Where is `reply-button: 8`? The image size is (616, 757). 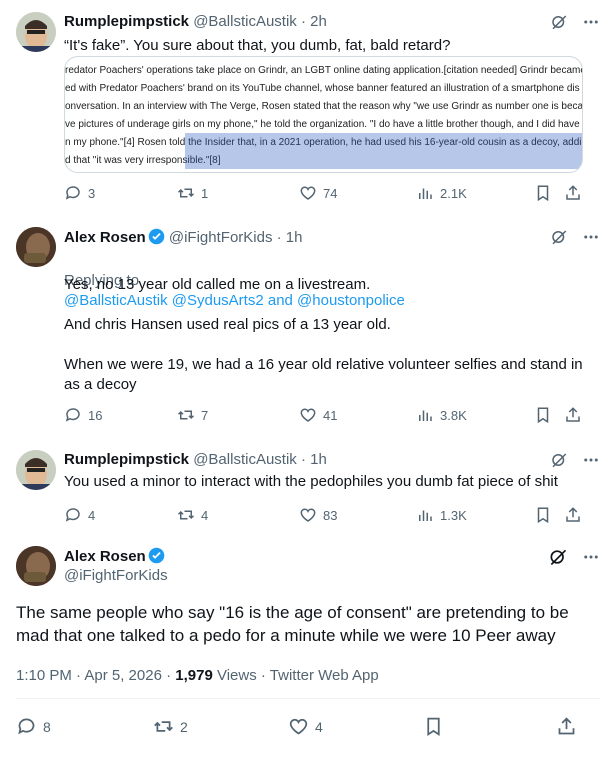
reply-button: 8 is located at coordinates (33, 726).